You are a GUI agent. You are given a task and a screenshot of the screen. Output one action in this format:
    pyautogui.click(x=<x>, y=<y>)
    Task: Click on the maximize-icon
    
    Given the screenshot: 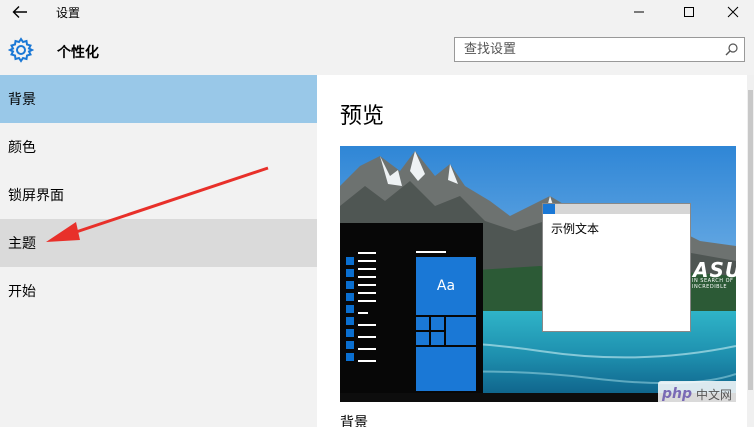 What is the action you would take?
    pyautogui.click(x=689, y=12)
    